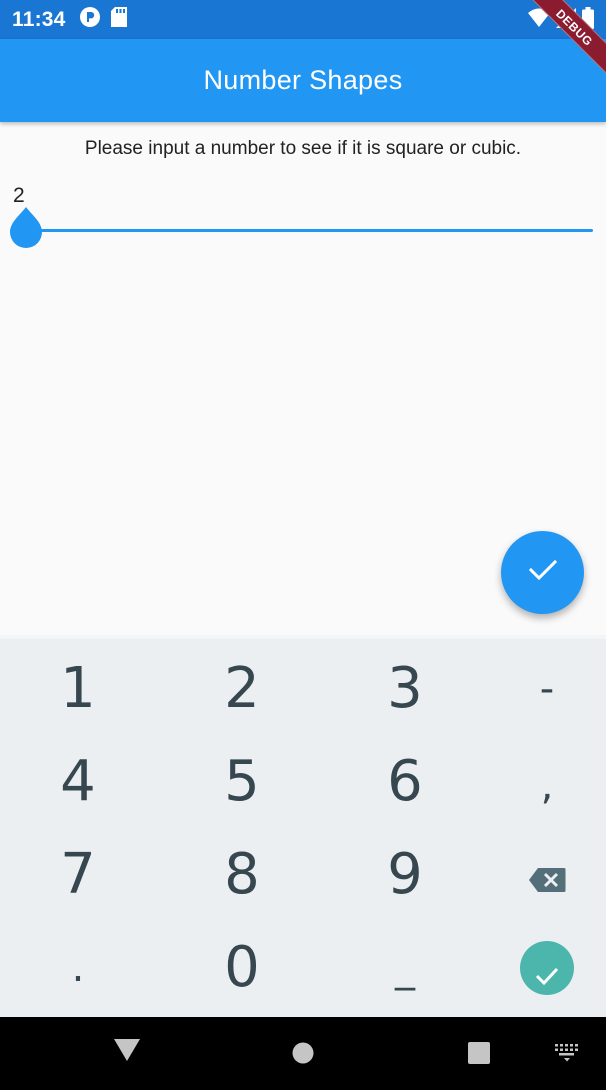 The width and height of the screenshot is (606, 1090). Describe the element at coordinates (405, 781) in the screenshot. I see `key-6: 6` at that location.